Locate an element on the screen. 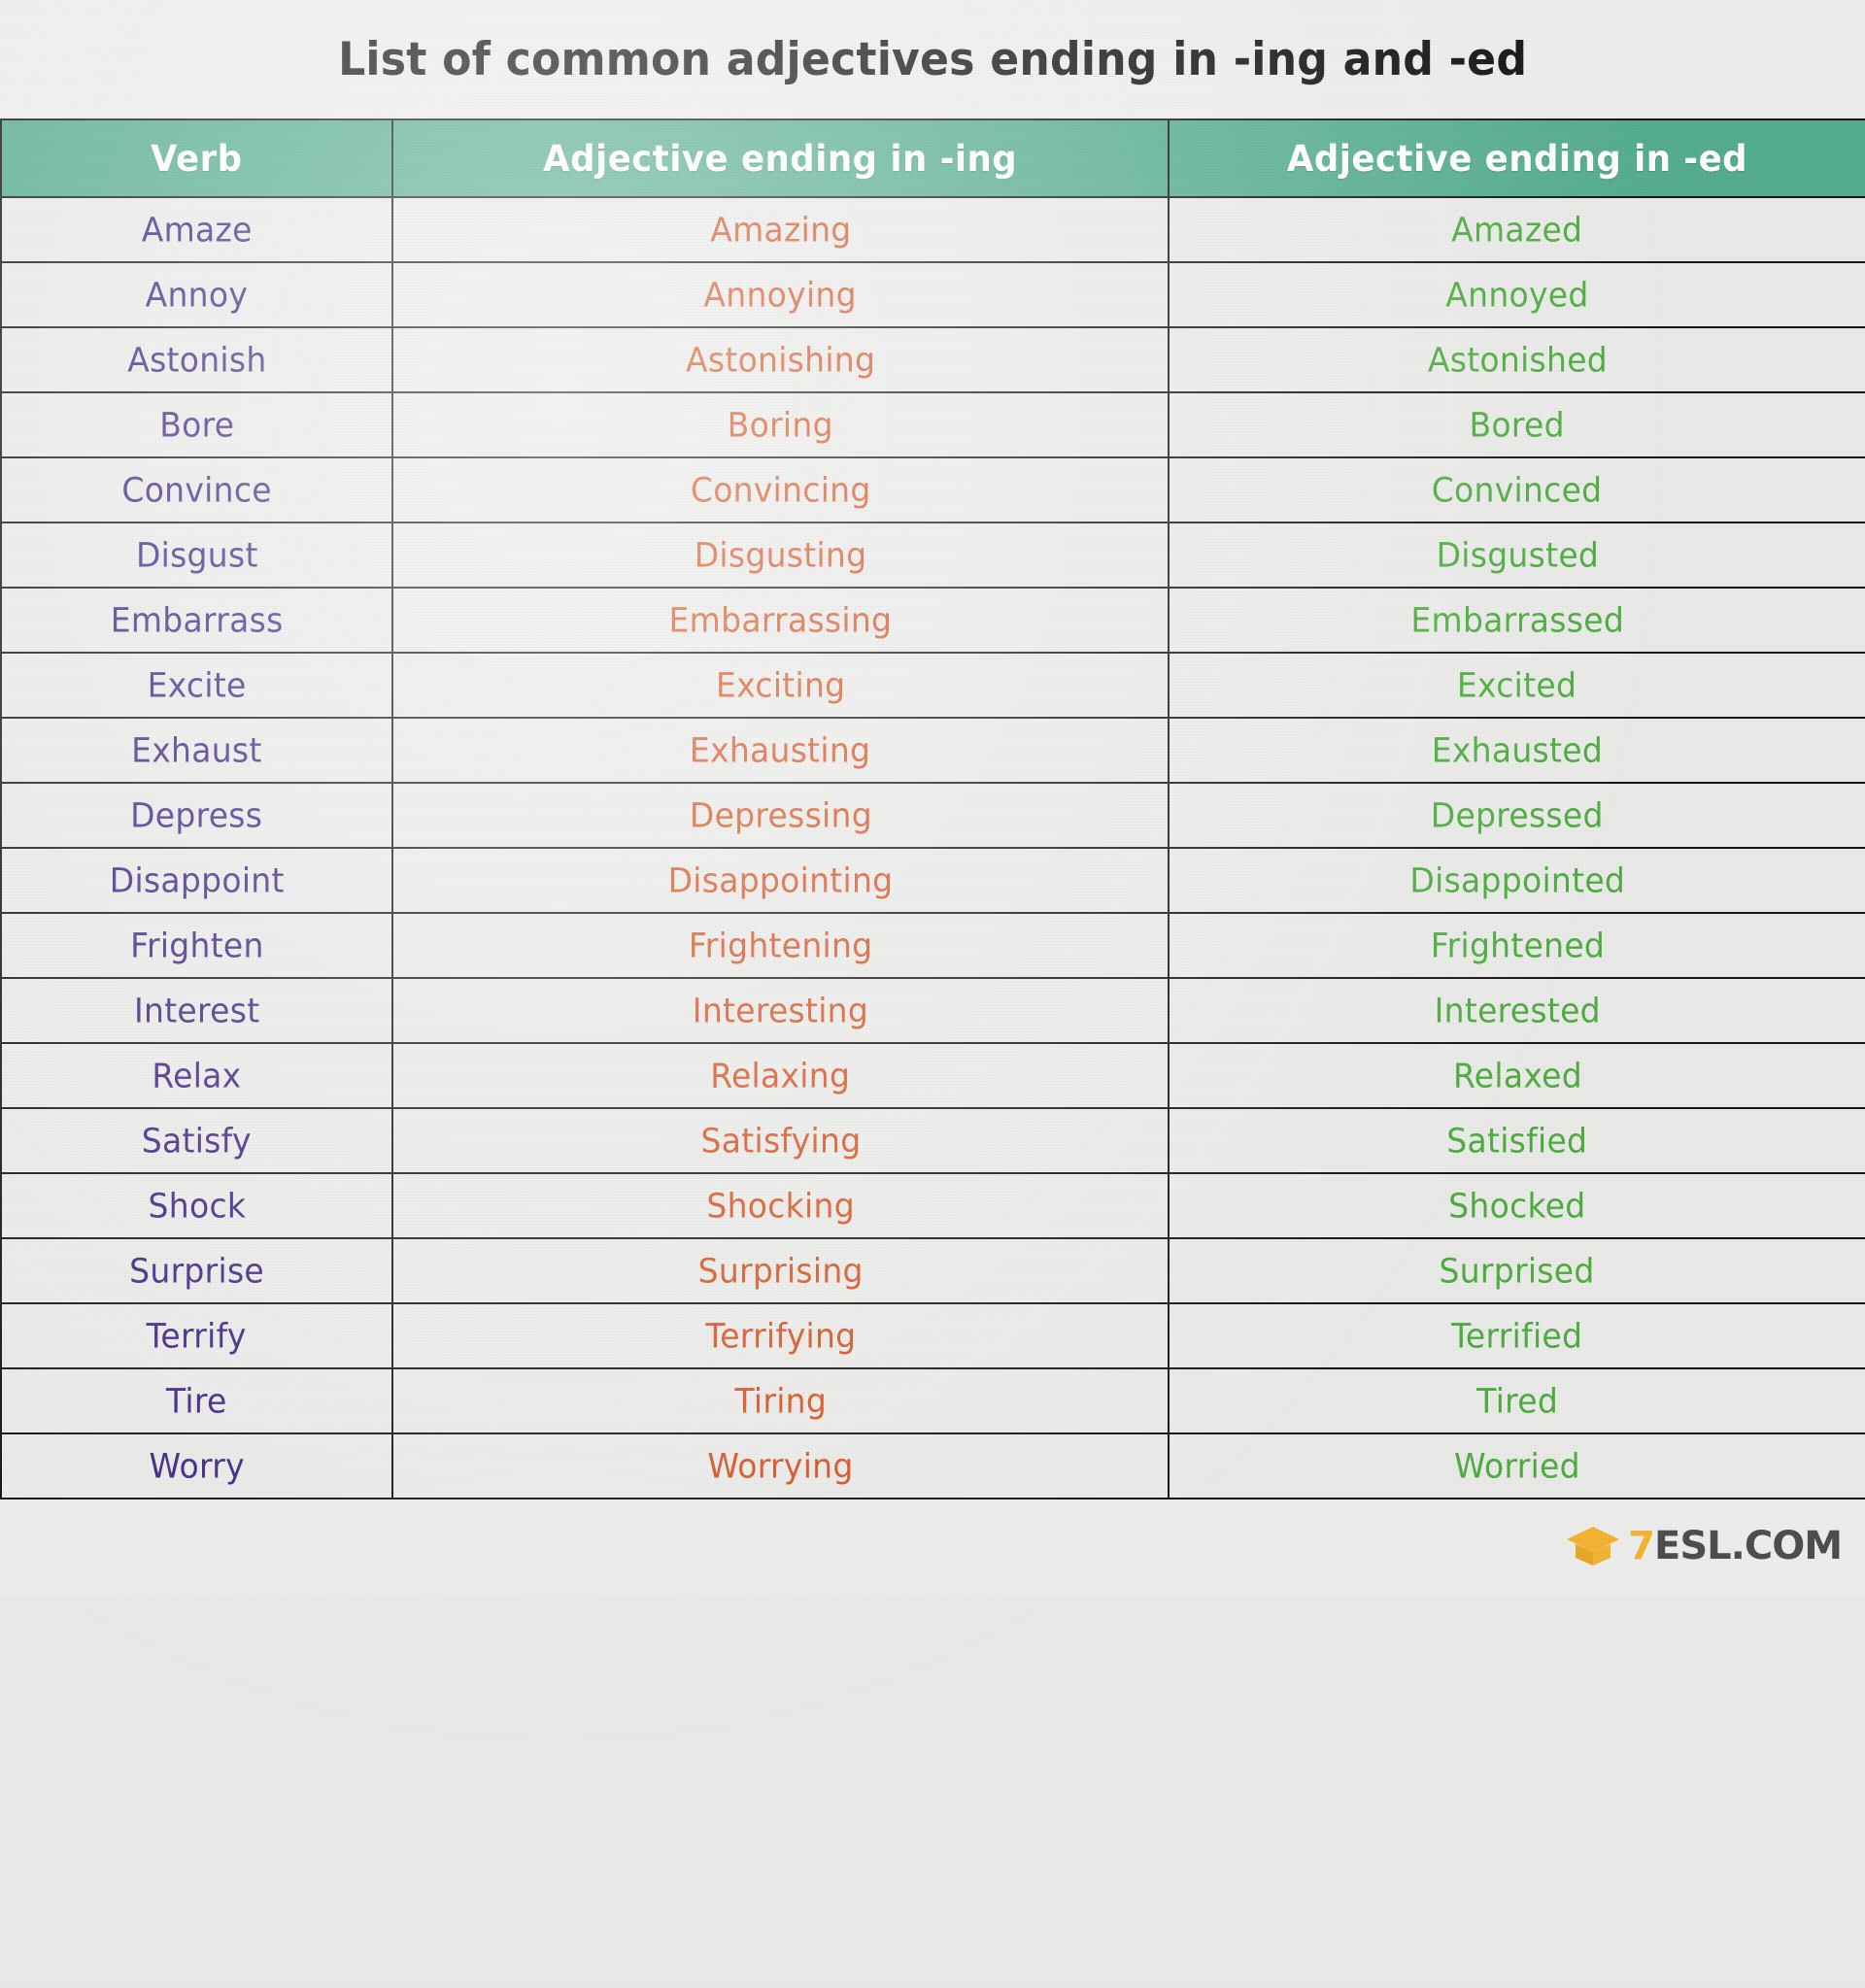 This screenshot has width=1865, height=1988. cell-verb: Embarrass is located at coordinates (196, 620).